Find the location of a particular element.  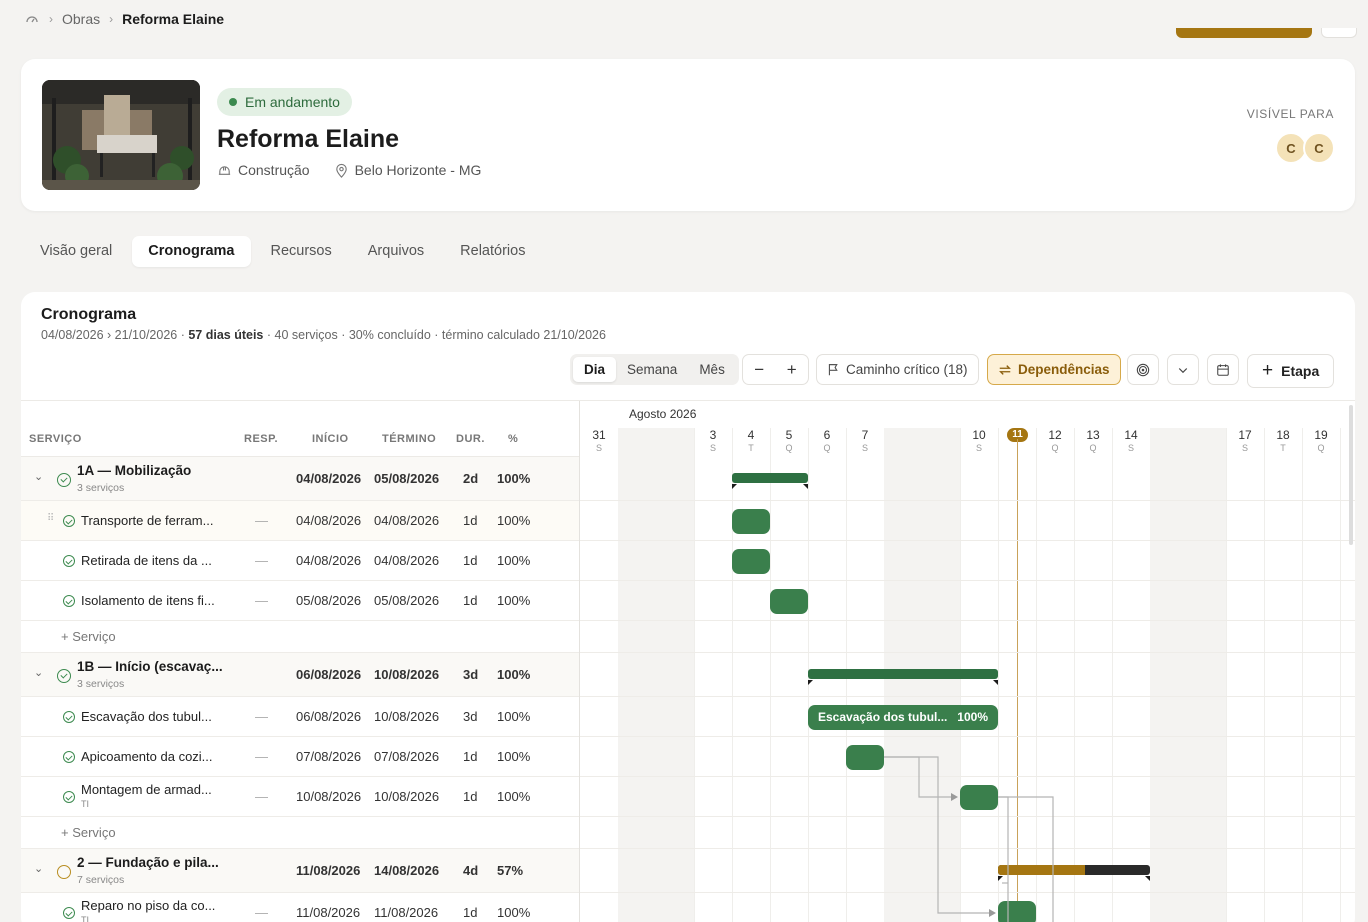

breadcrumb-obras: Obras is located at coordinates (81, 19).